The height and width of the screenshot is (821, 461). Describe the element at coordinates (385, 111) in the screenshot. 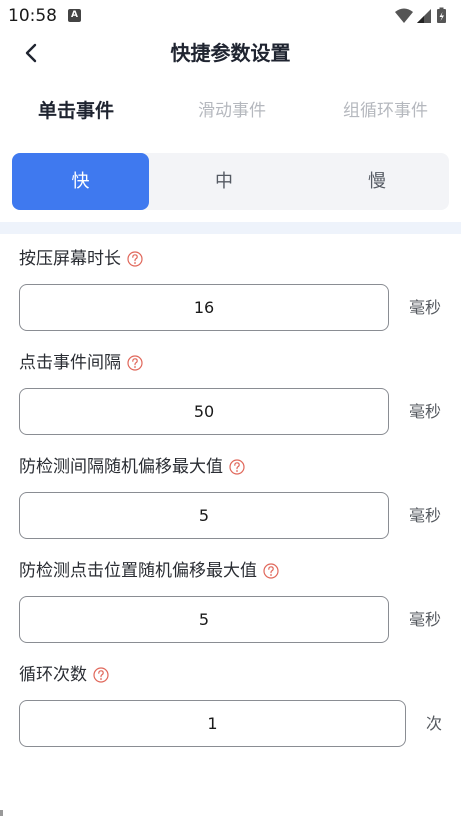

I see `tab-group-loop-event: 组循环事件` at that location.